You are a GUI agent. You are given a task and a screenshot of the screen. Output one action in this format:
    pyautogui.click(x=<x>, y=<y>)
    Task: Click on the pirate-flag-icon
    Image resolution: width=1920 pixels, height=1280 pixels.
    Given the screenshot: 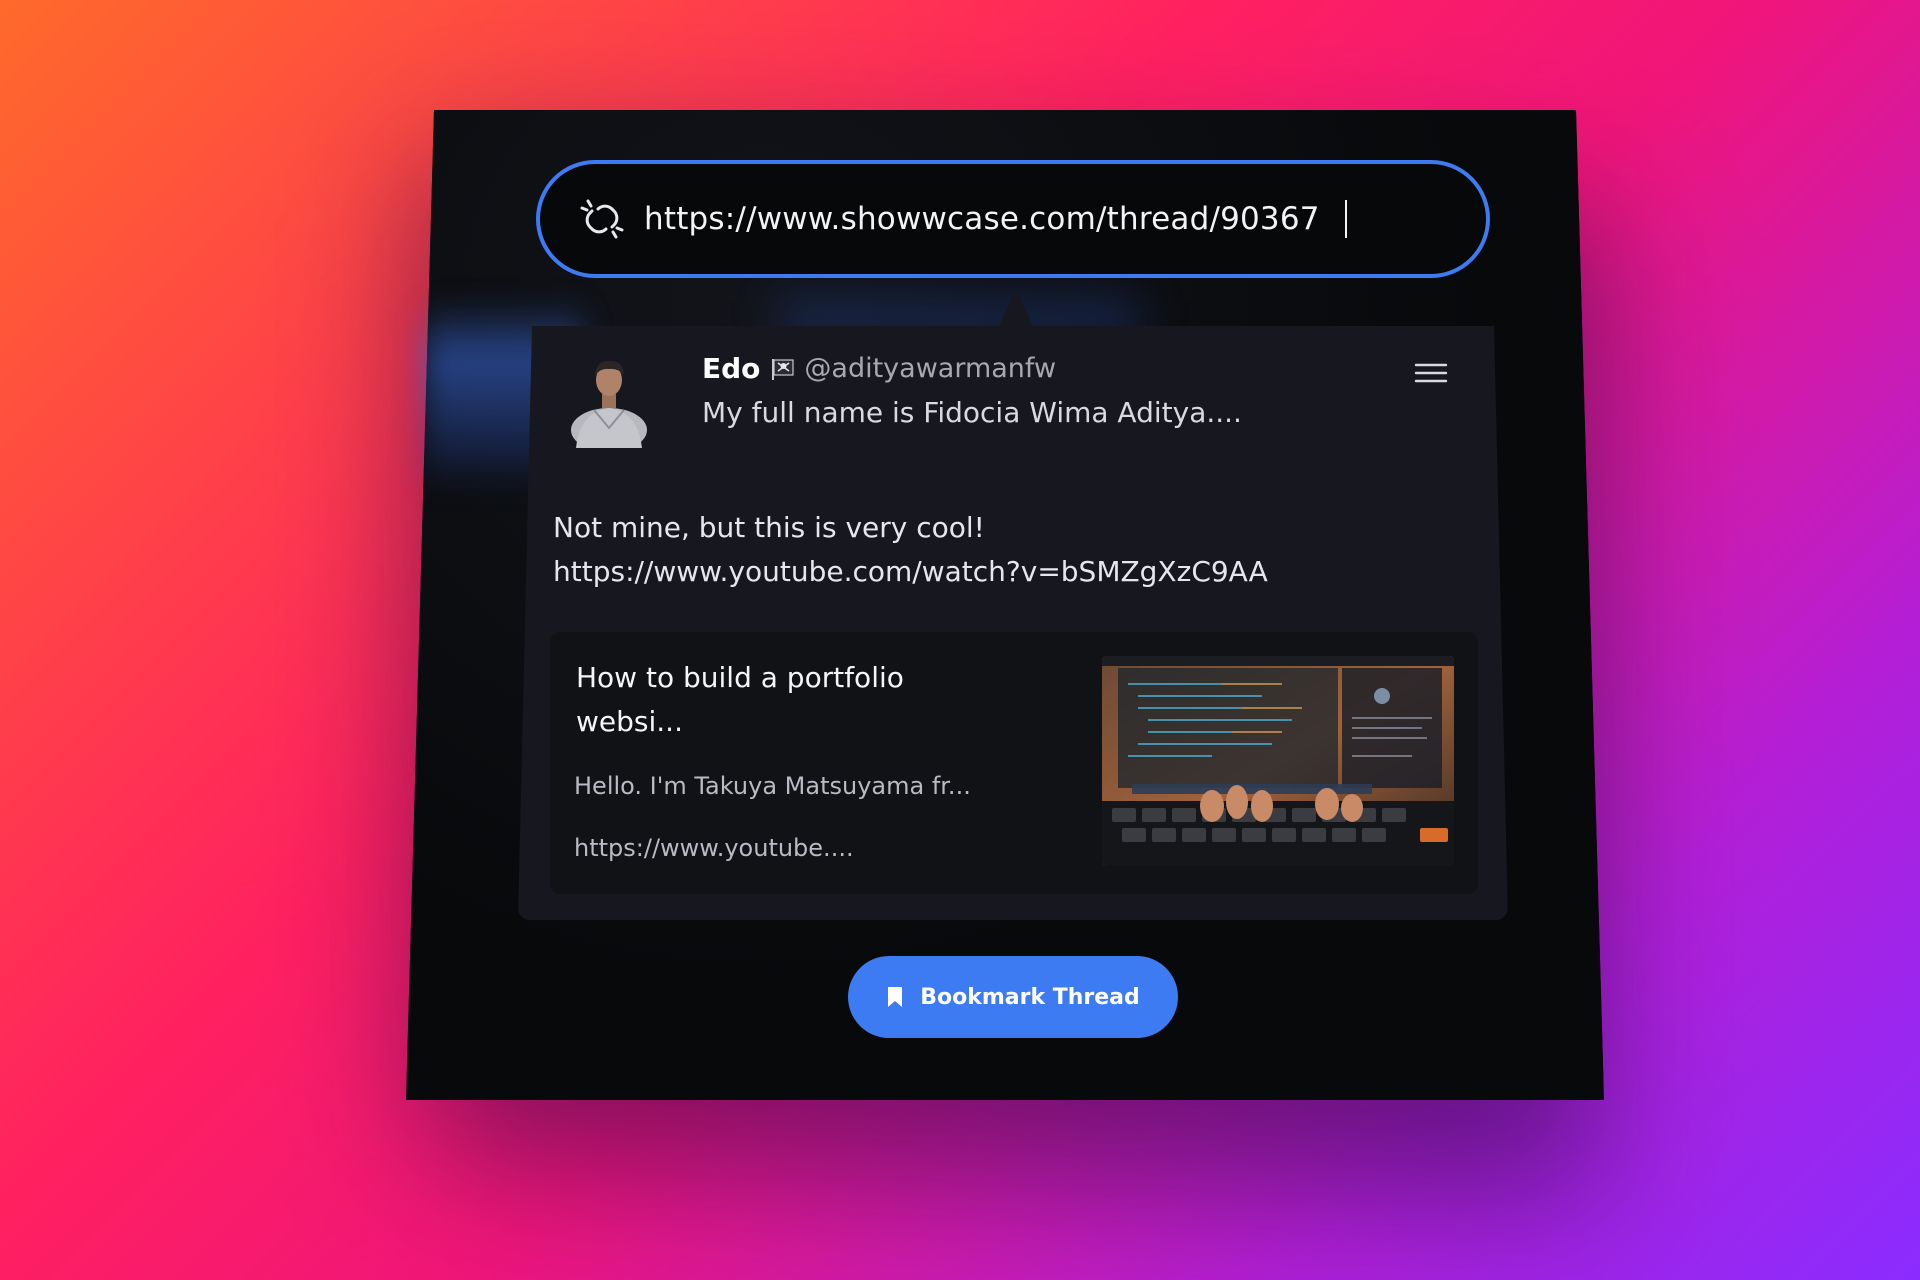 What is the action you would take?
    pyautogui.click(x=783, y=369)
    